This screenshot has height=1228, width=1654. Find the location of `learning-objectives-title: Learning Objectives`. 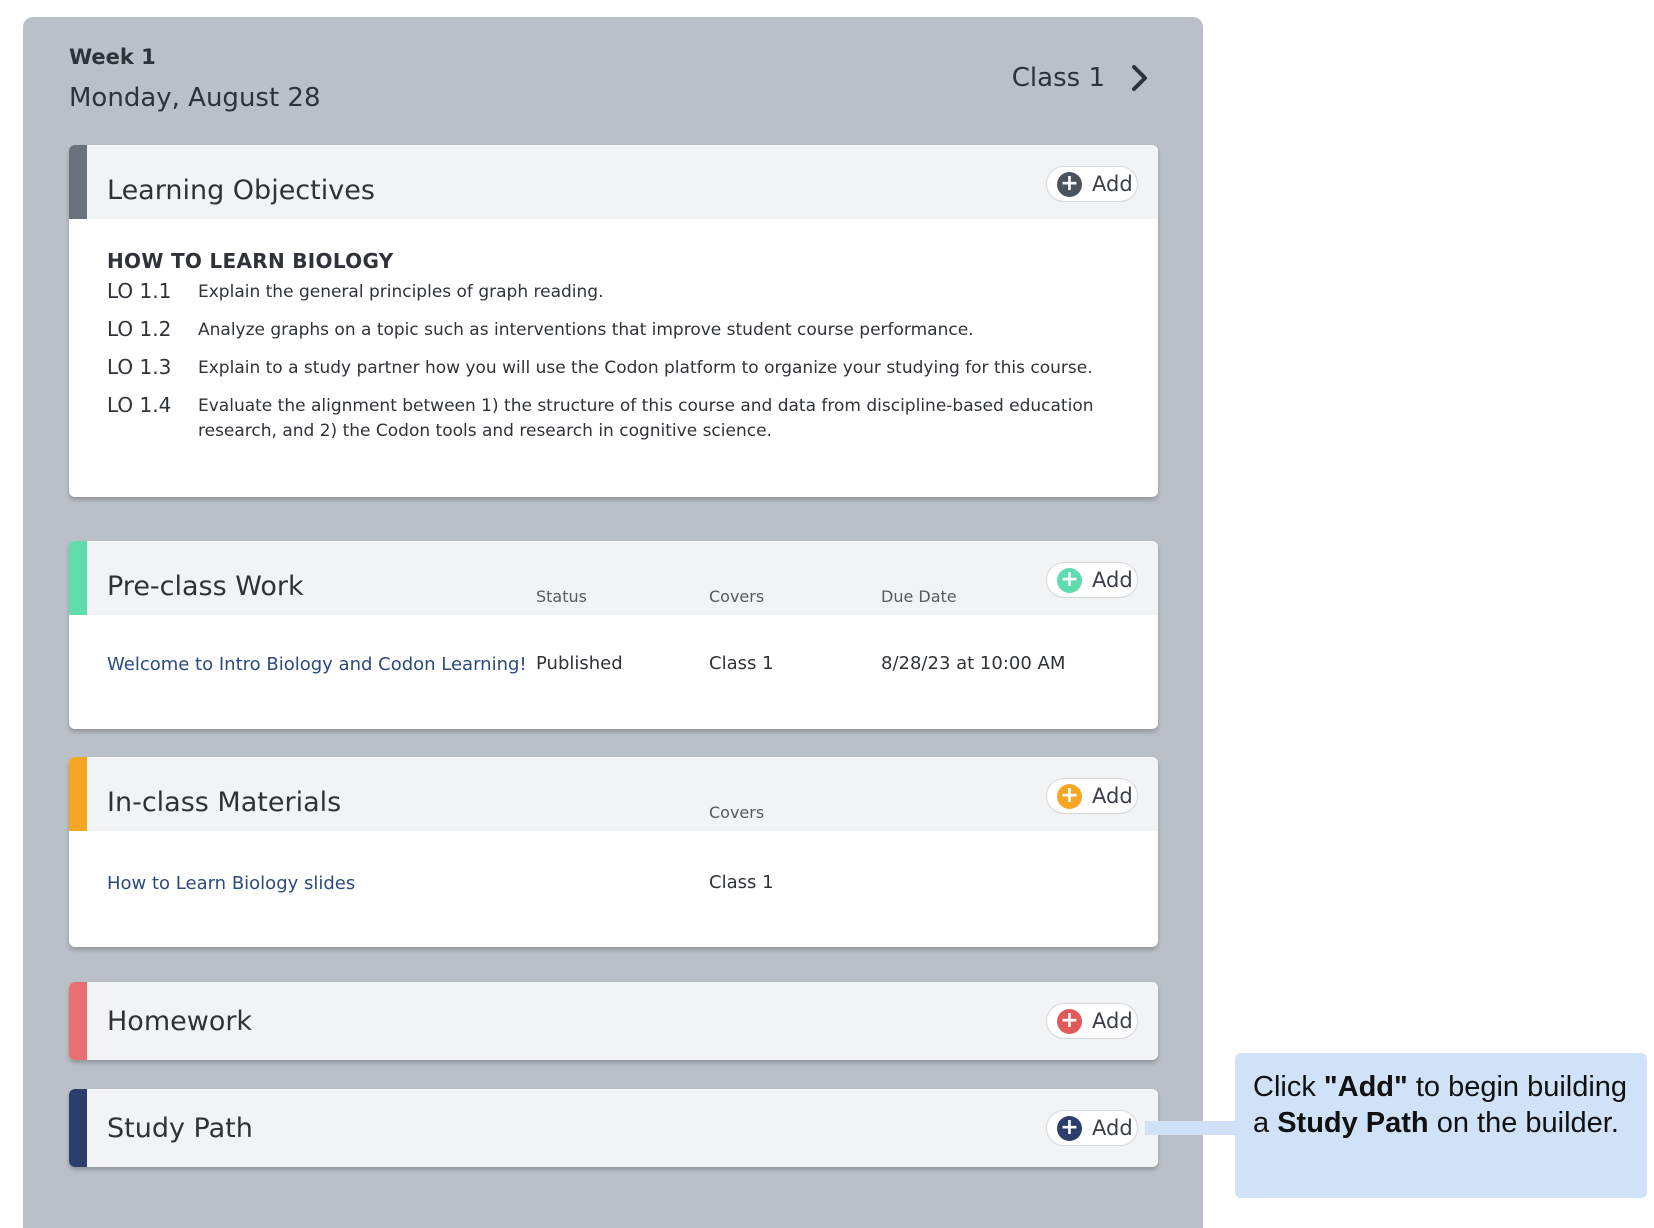

learning-objectives-title: Learning Objectives is located at coordinates (241, 190).